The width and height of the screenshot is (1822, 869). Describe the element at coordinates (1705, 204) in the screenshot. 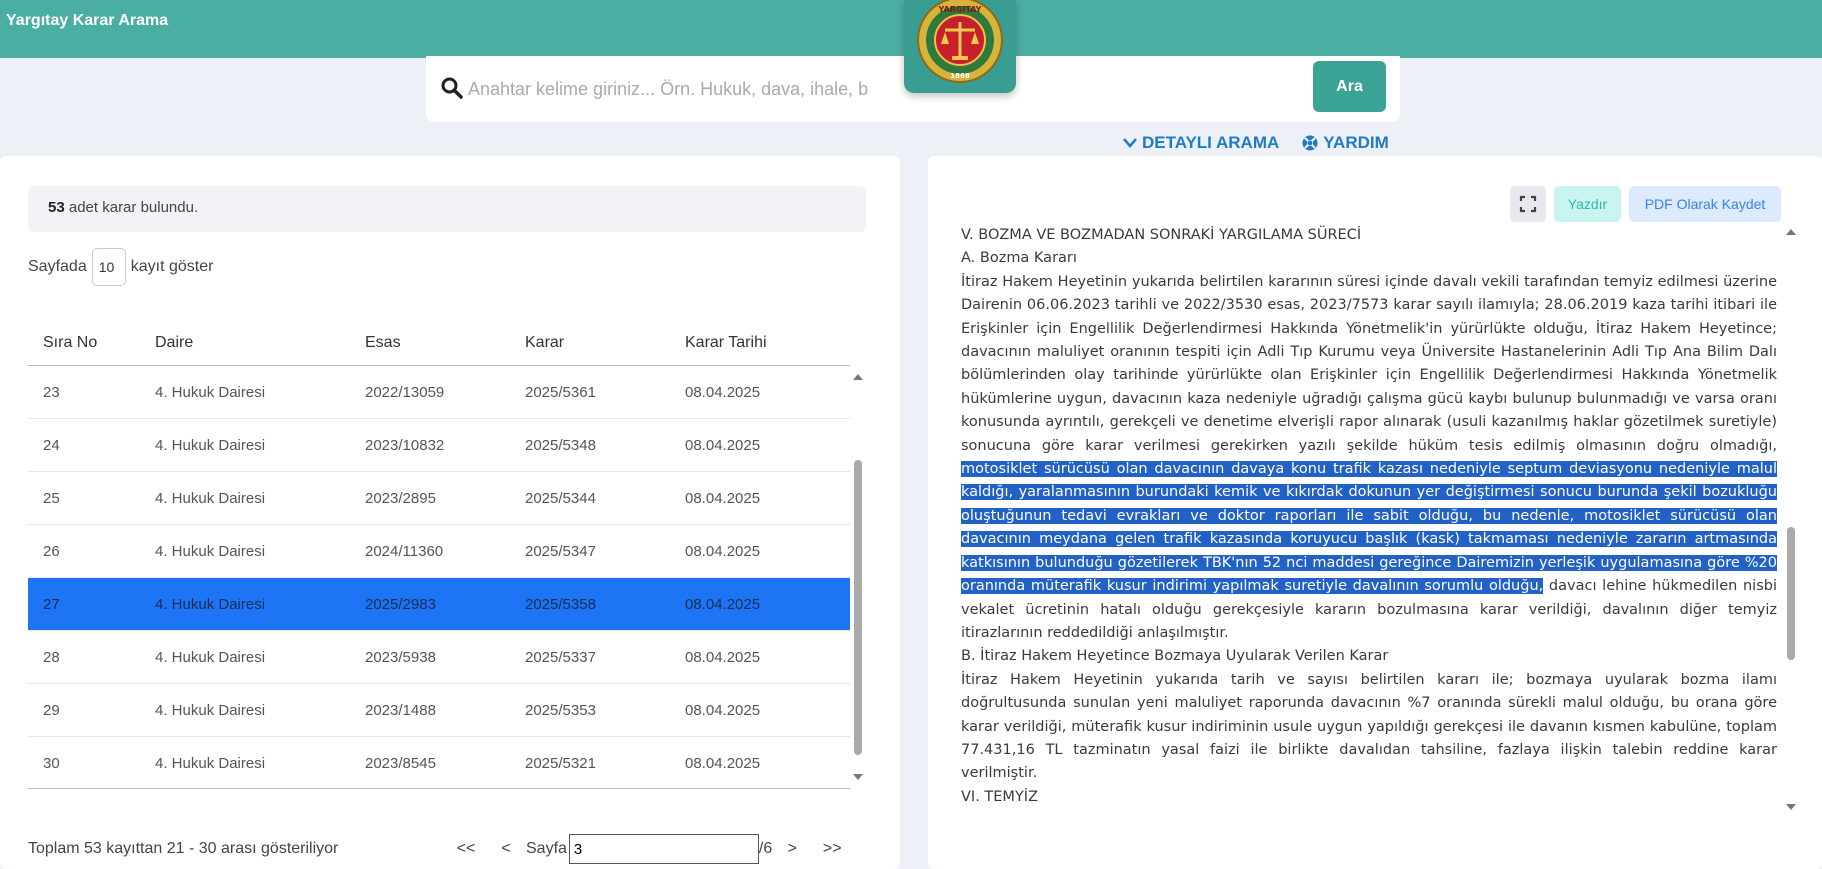

I see `save-pdf-button: PDF Olarak Kaydet` at that location.